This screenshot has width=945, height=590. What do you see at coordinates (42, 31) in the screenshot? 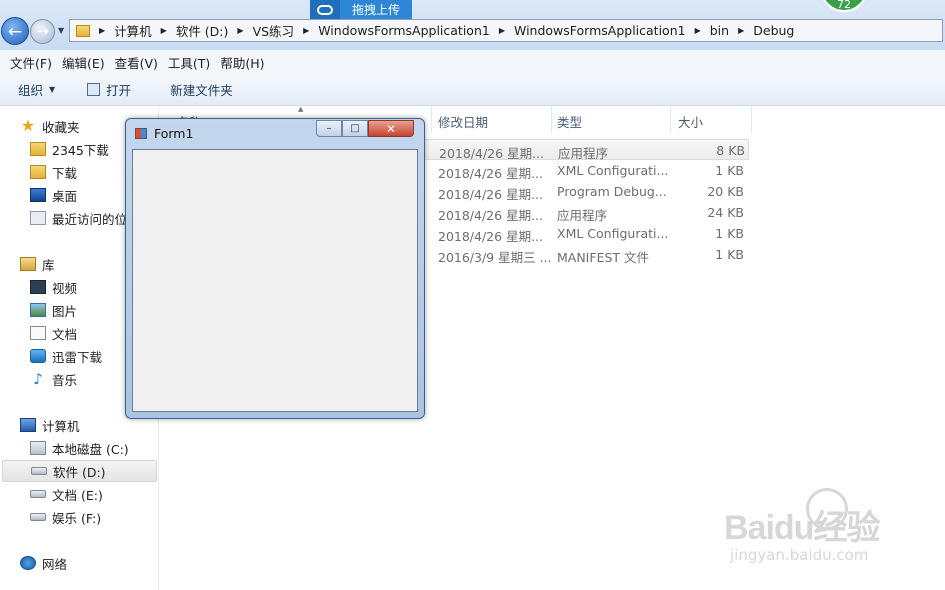
I see `forward-button: →` at bounding box center [42, 31].